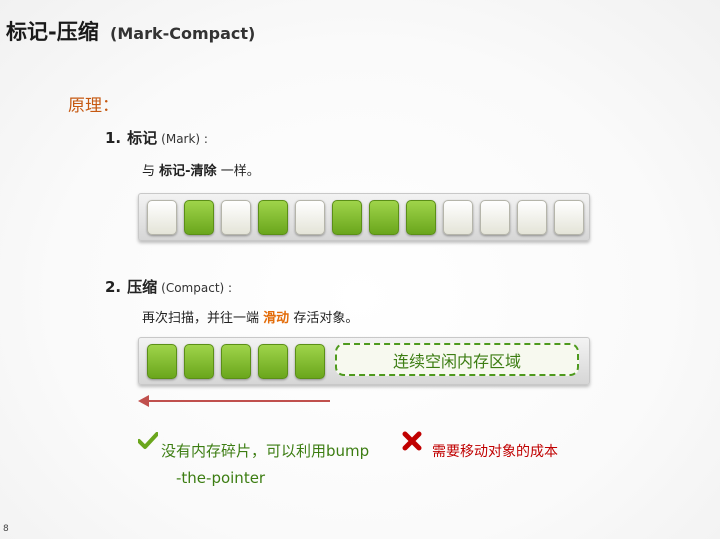 The height and width of the screenshot is (539, 720). I want to click on step1-description: 与 标记-清除 一样。, so click(201, 169).